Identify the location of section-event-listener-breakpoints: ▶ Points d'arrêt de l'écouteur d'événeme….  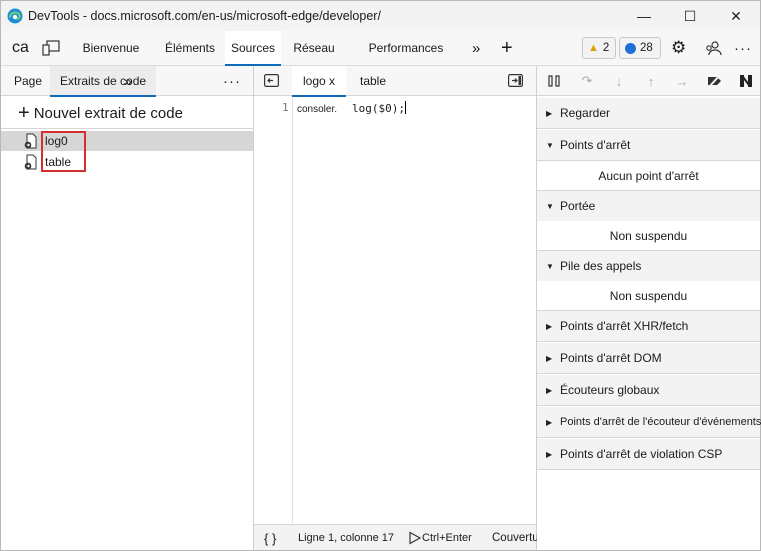
(649, 422).